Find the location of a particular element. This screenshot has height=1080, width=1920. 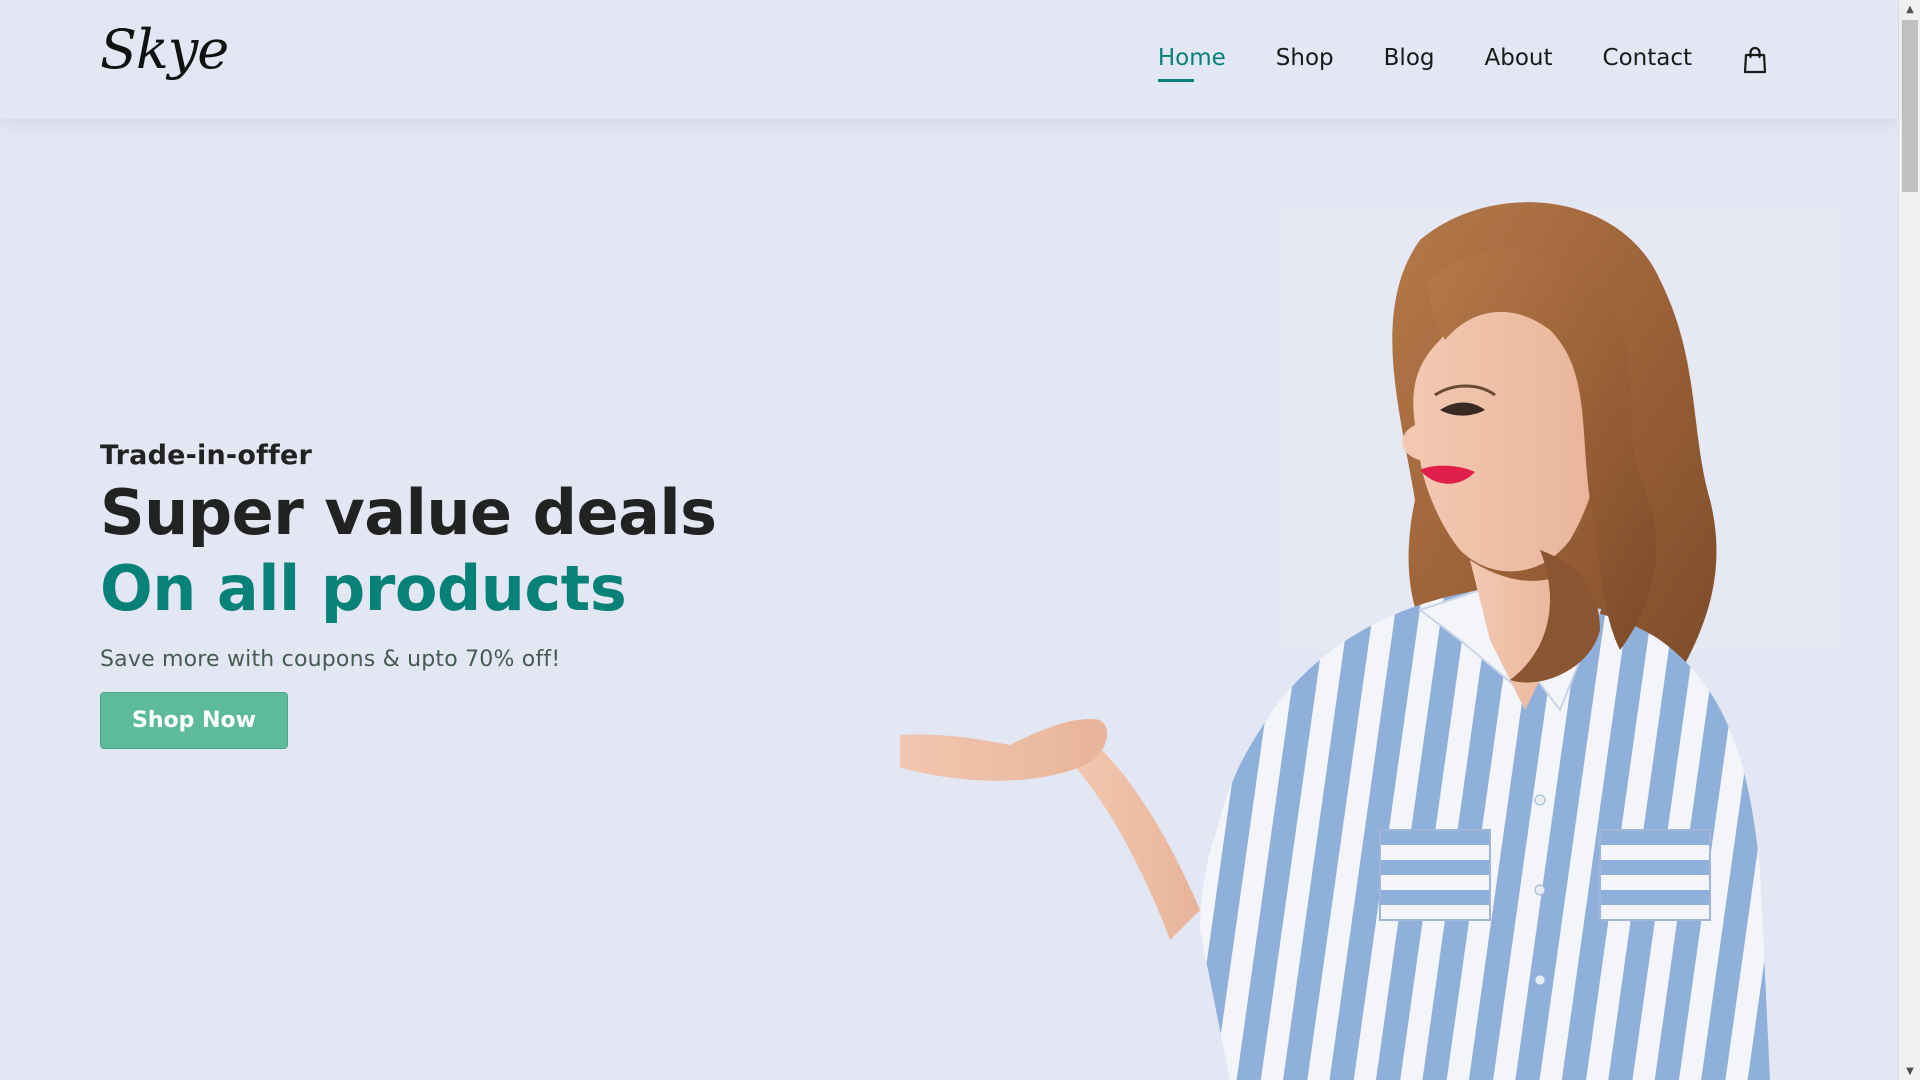

main-nav: Home Shop Blog About Contact is located at coordinates (1462, 59).